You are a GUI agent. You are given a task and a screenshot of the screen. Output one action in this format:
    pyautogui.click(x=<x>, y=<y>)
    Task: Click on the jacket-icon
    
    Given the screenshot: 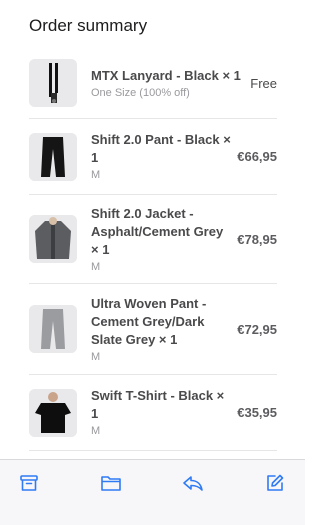 What is the action you would take?
    pyautogui.click(x=53, y=239)
    